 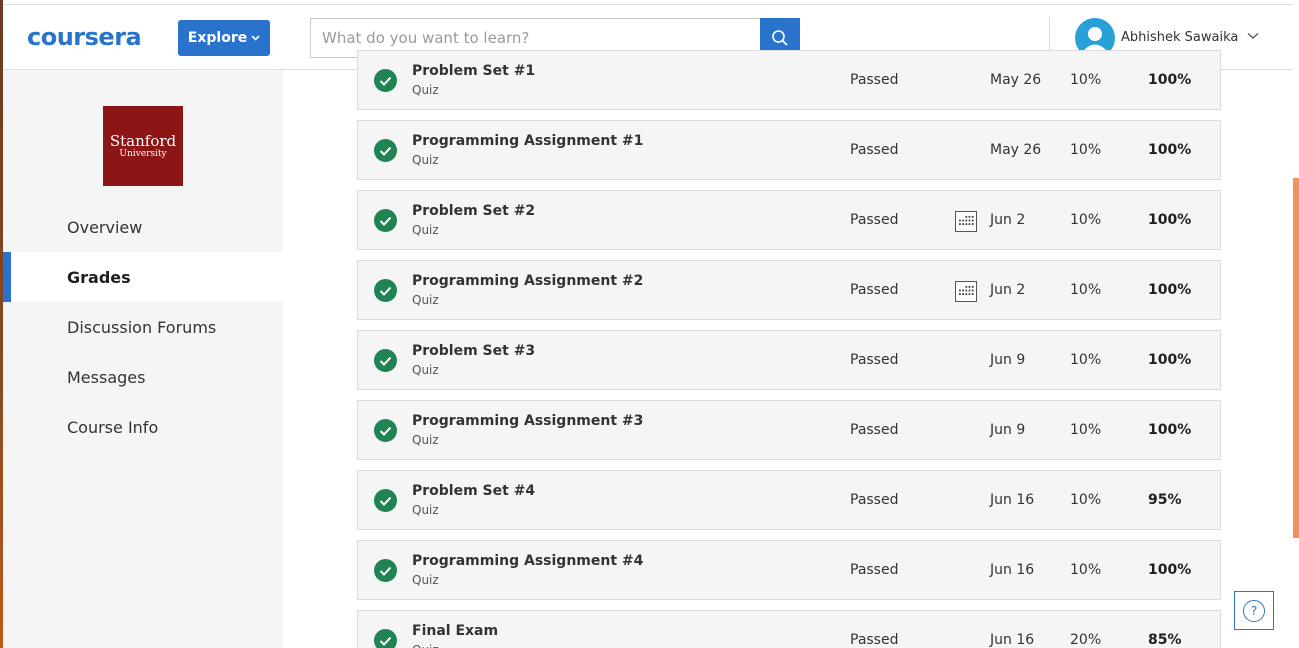 What do you see at coordinates (789, 360) in the screenshot?
I see `grade-row: Problem Set #3 Quiz Passed Jun 9 10% 100%` at bounding box center [789, 360].